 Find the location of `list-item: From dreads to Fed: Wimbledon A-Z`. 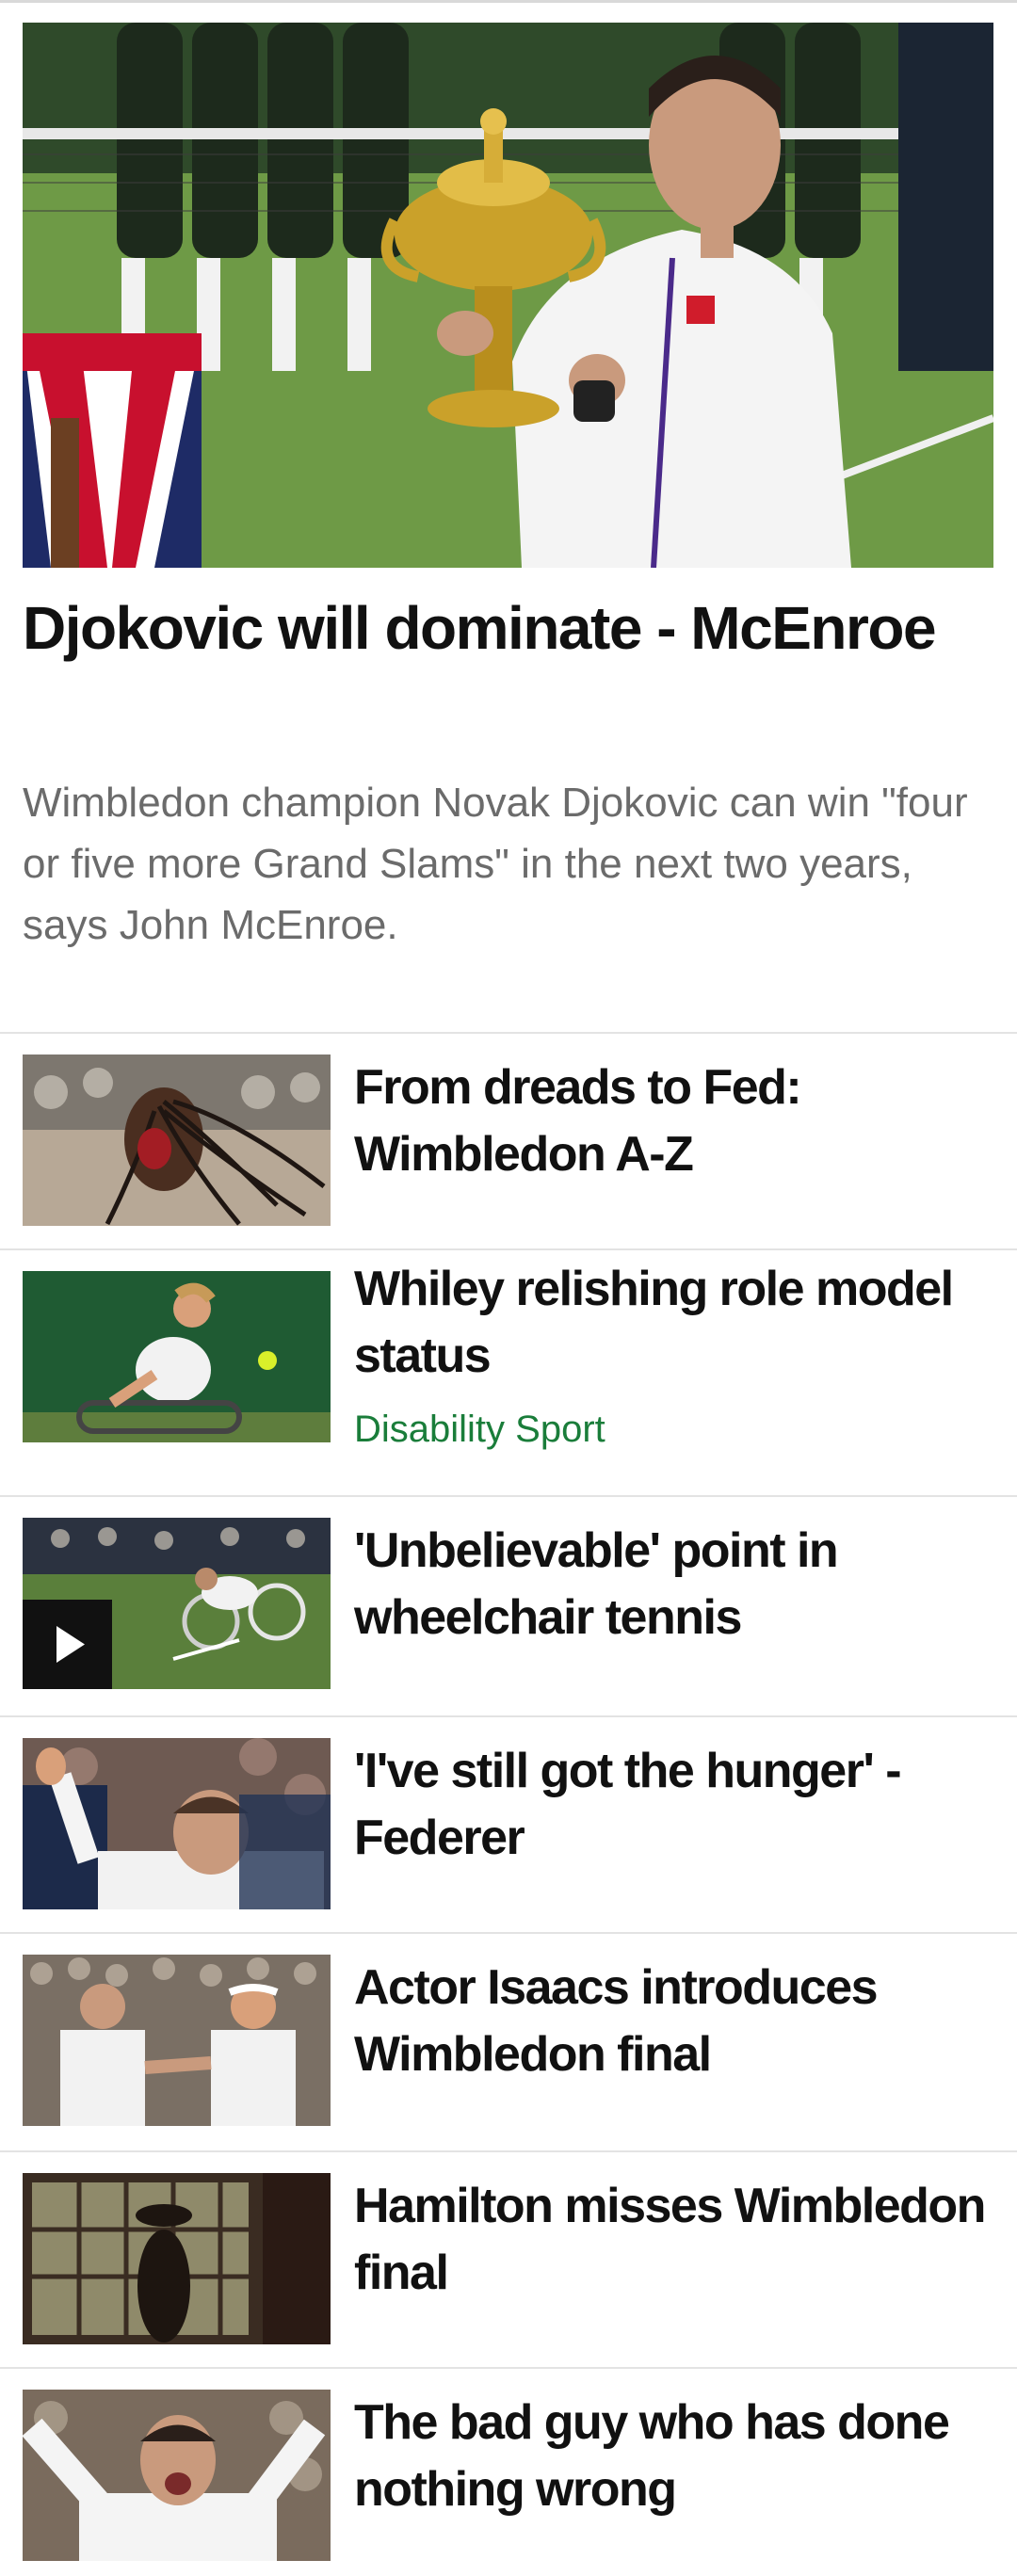

list-item: From dreads to Fed: Wimbledon A-Z is located at coordinates (508, 1141).